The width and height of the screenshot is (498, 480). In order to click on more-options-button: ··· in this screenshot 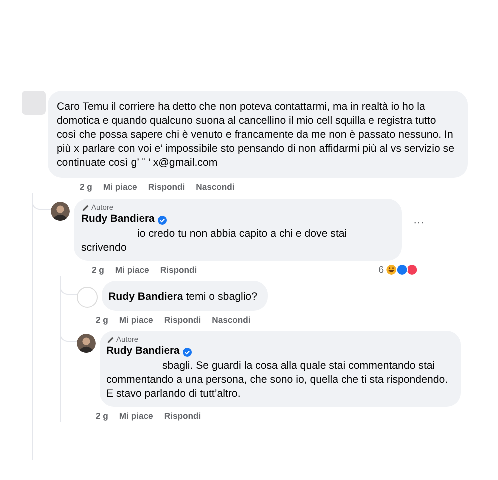, I will do `click(419, 223)`.